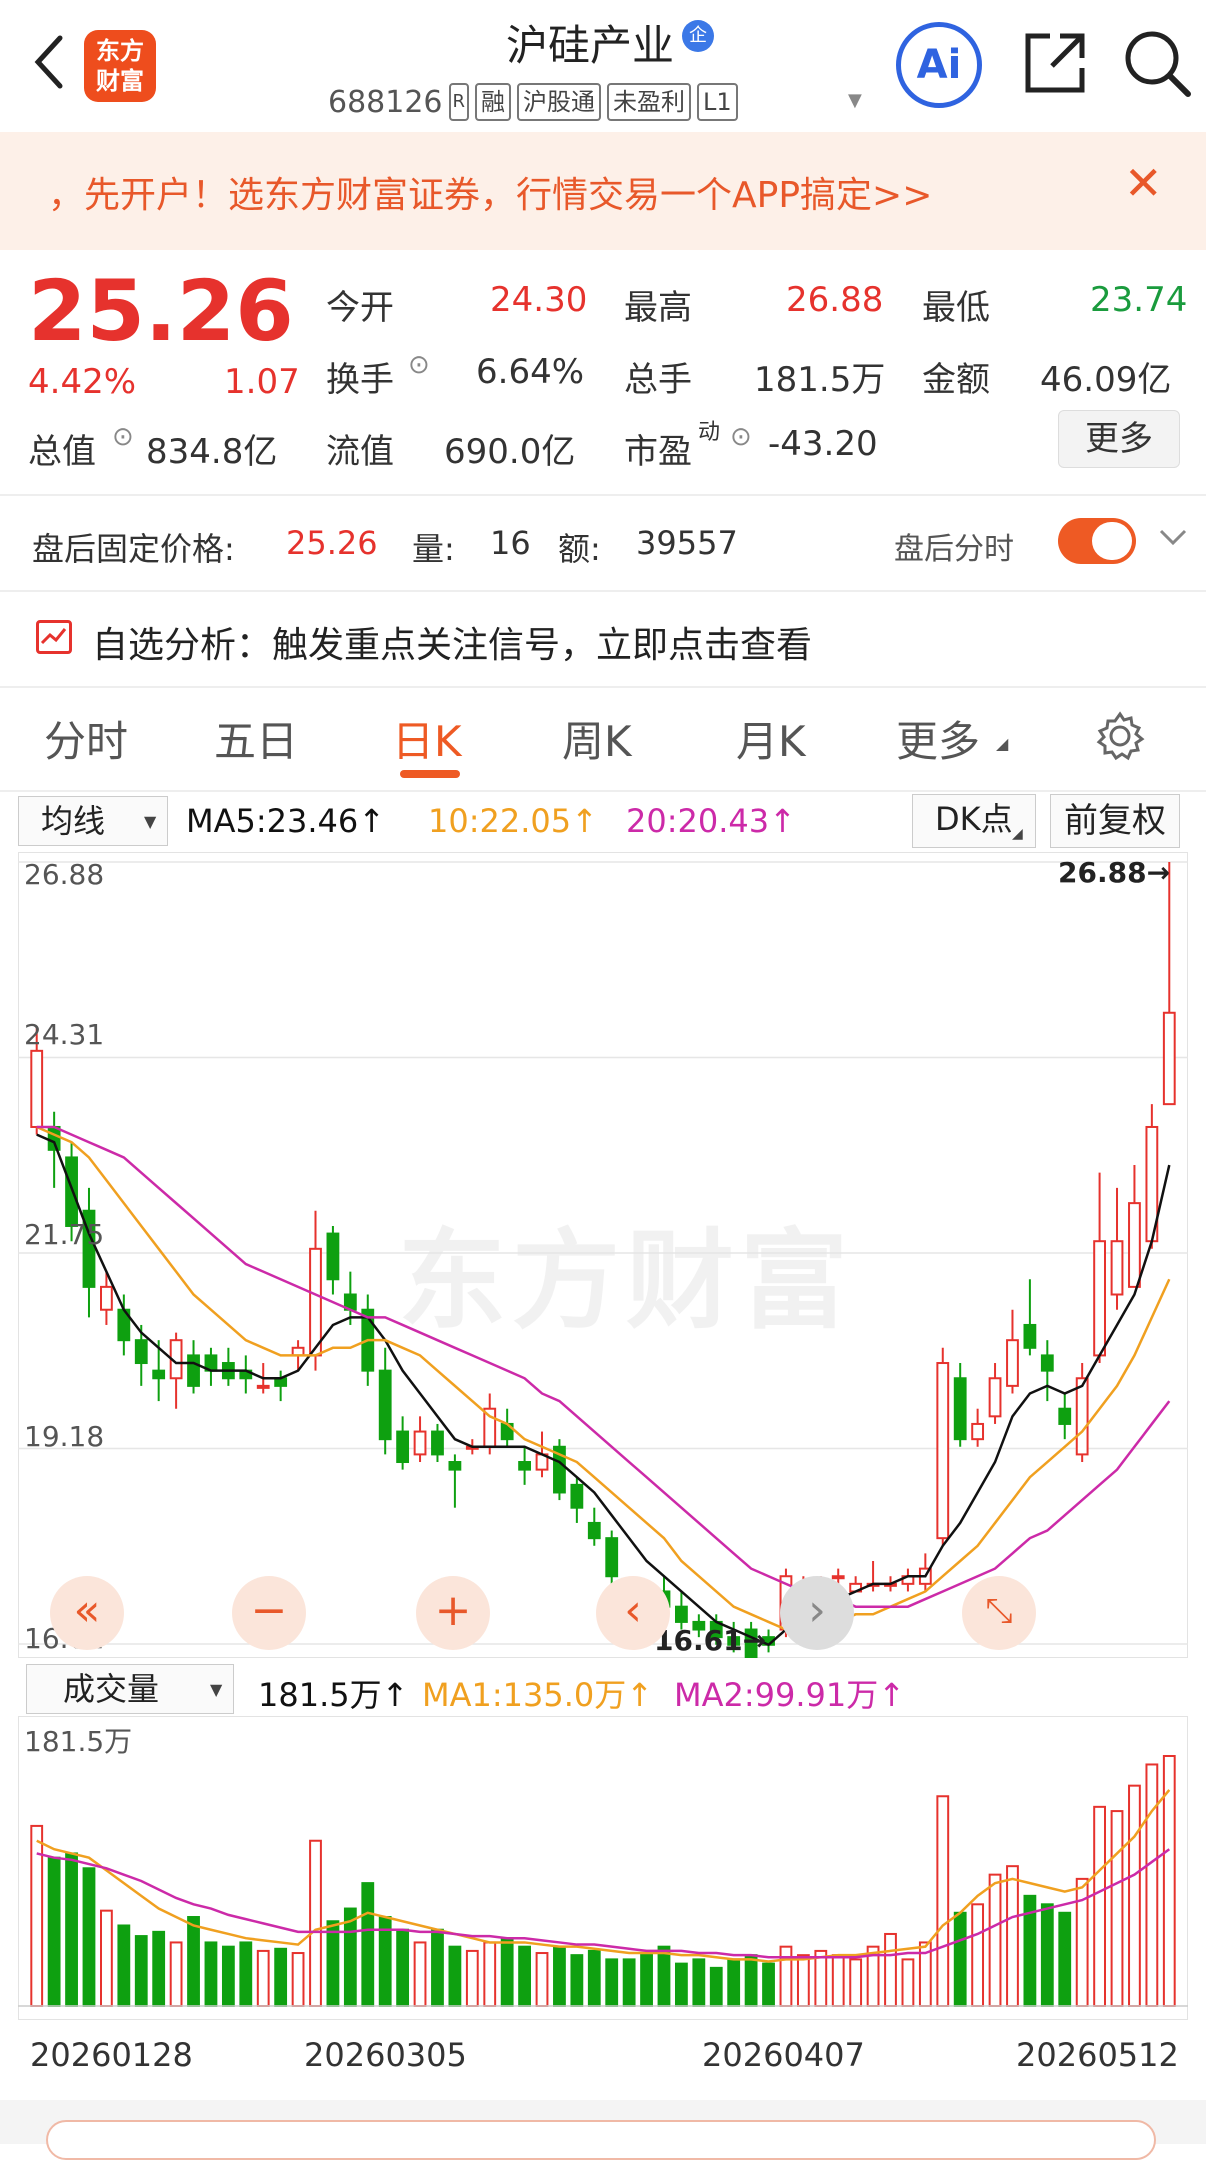 The width and height of the screenshot is (1206, 2160). What do you see at coordinates (649, 102) in the screenshot?
I see `tag-unprofitable: 未盈利` at bounding box center [649, 102].